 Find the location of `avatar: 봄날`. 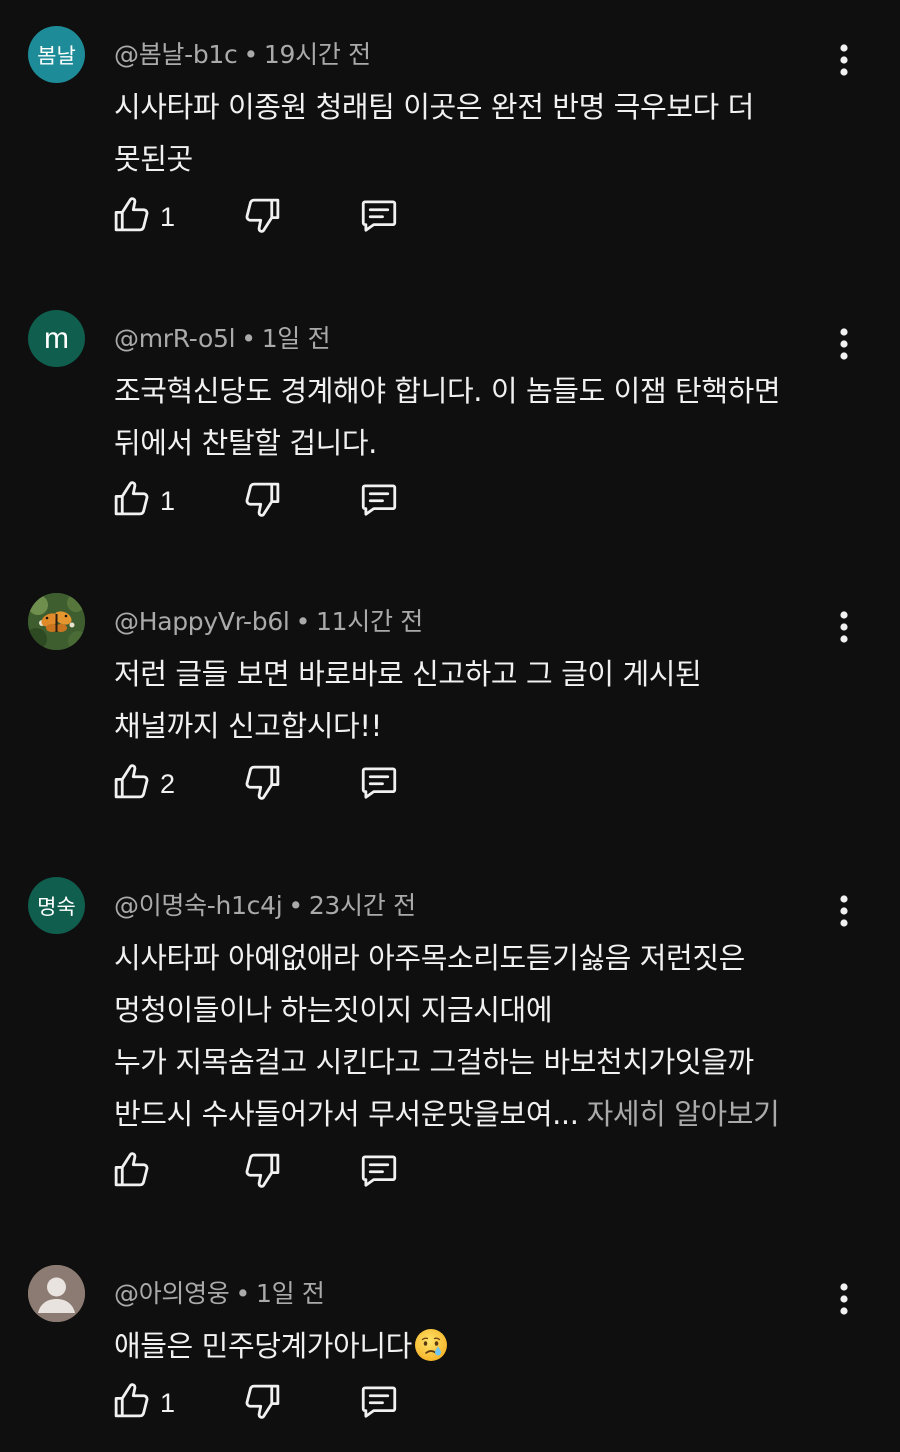

avatar: 봄날 is located at coordinates (56, 54).